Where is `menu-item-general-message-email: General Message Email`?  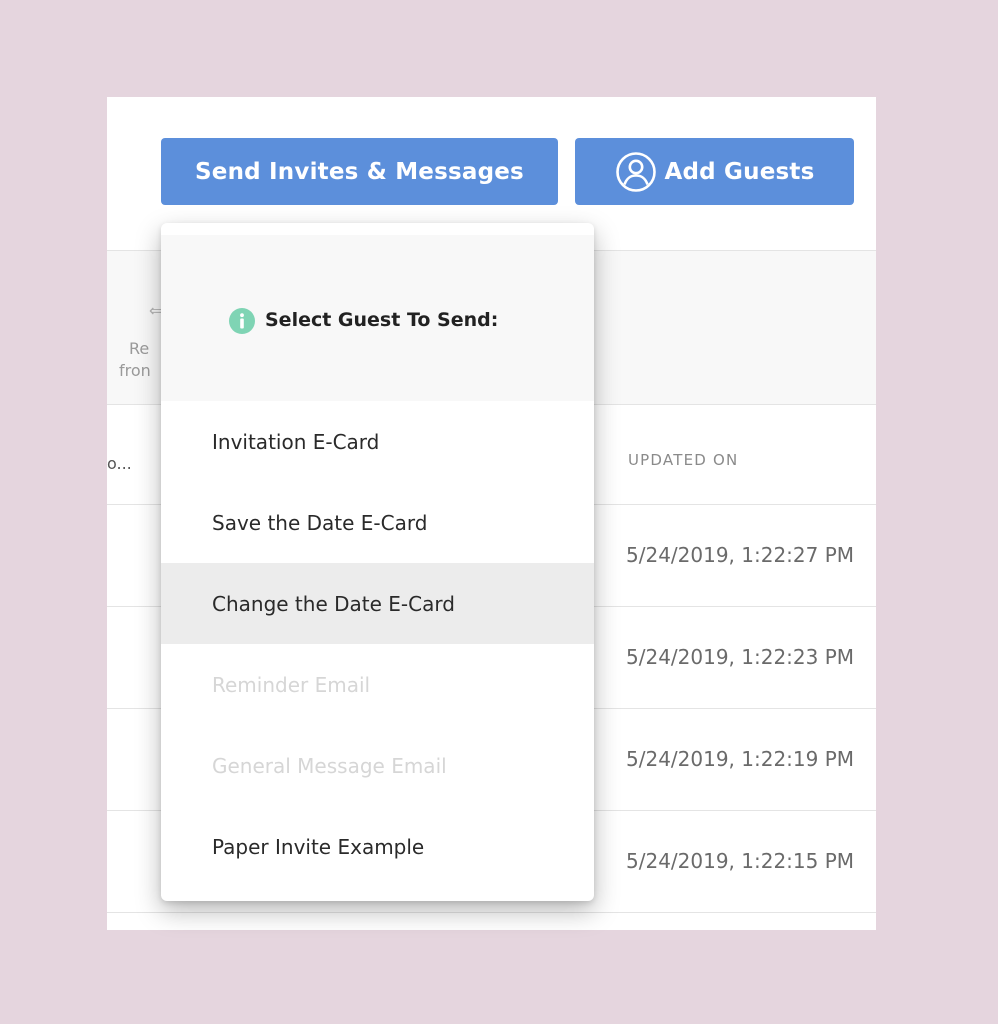
menu-item-general-message-email: General Message Email is located at coordinates (377, 765).